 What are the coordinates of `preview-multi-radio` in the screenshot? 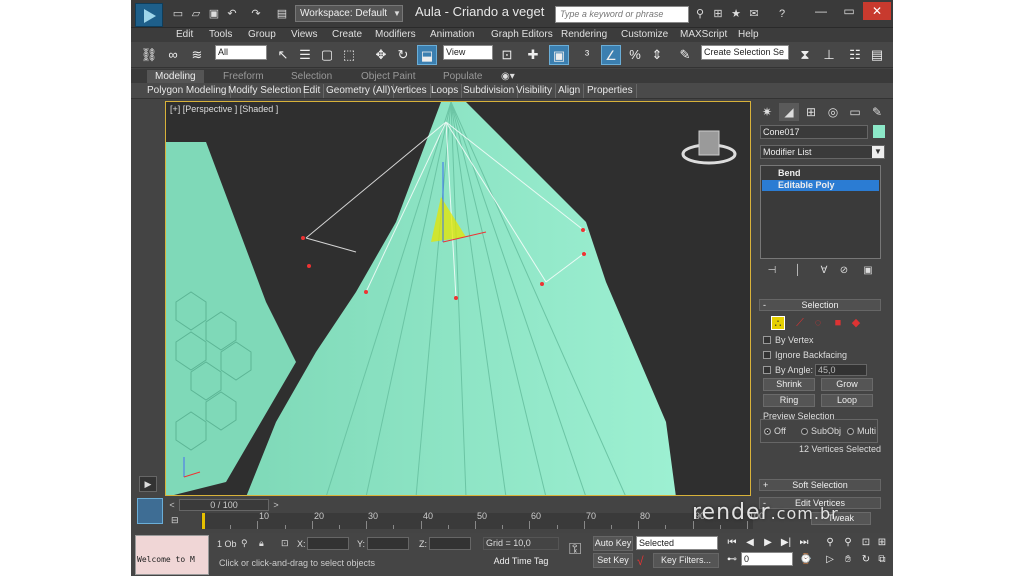 It's located at (850, 431).